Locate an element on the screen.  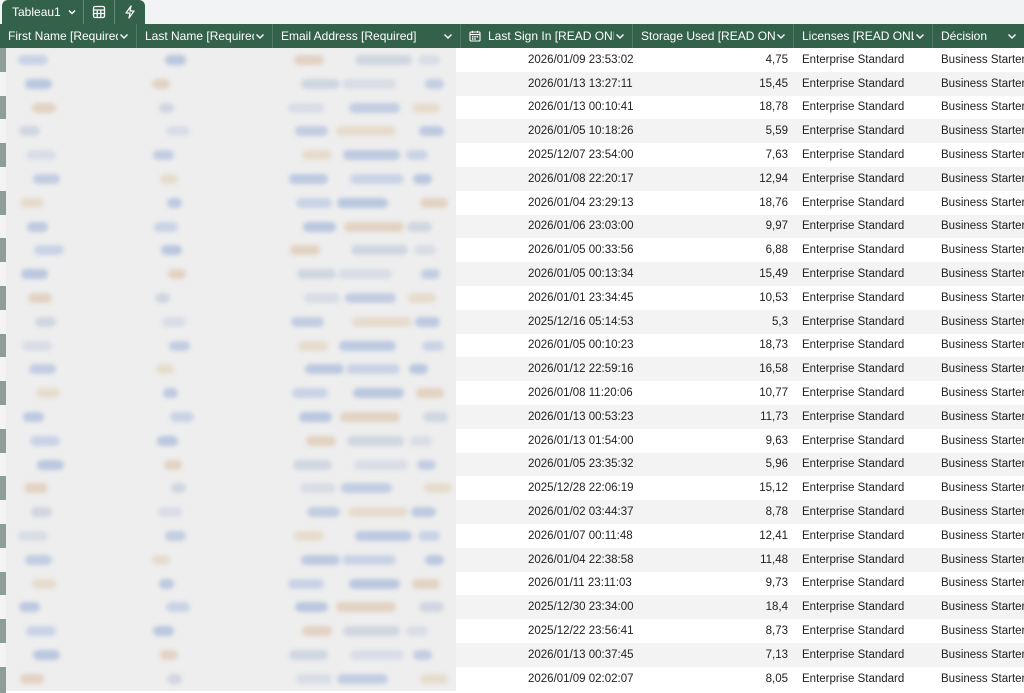
storage-used-cell: 8,78 is located at coordinates (714, 512).